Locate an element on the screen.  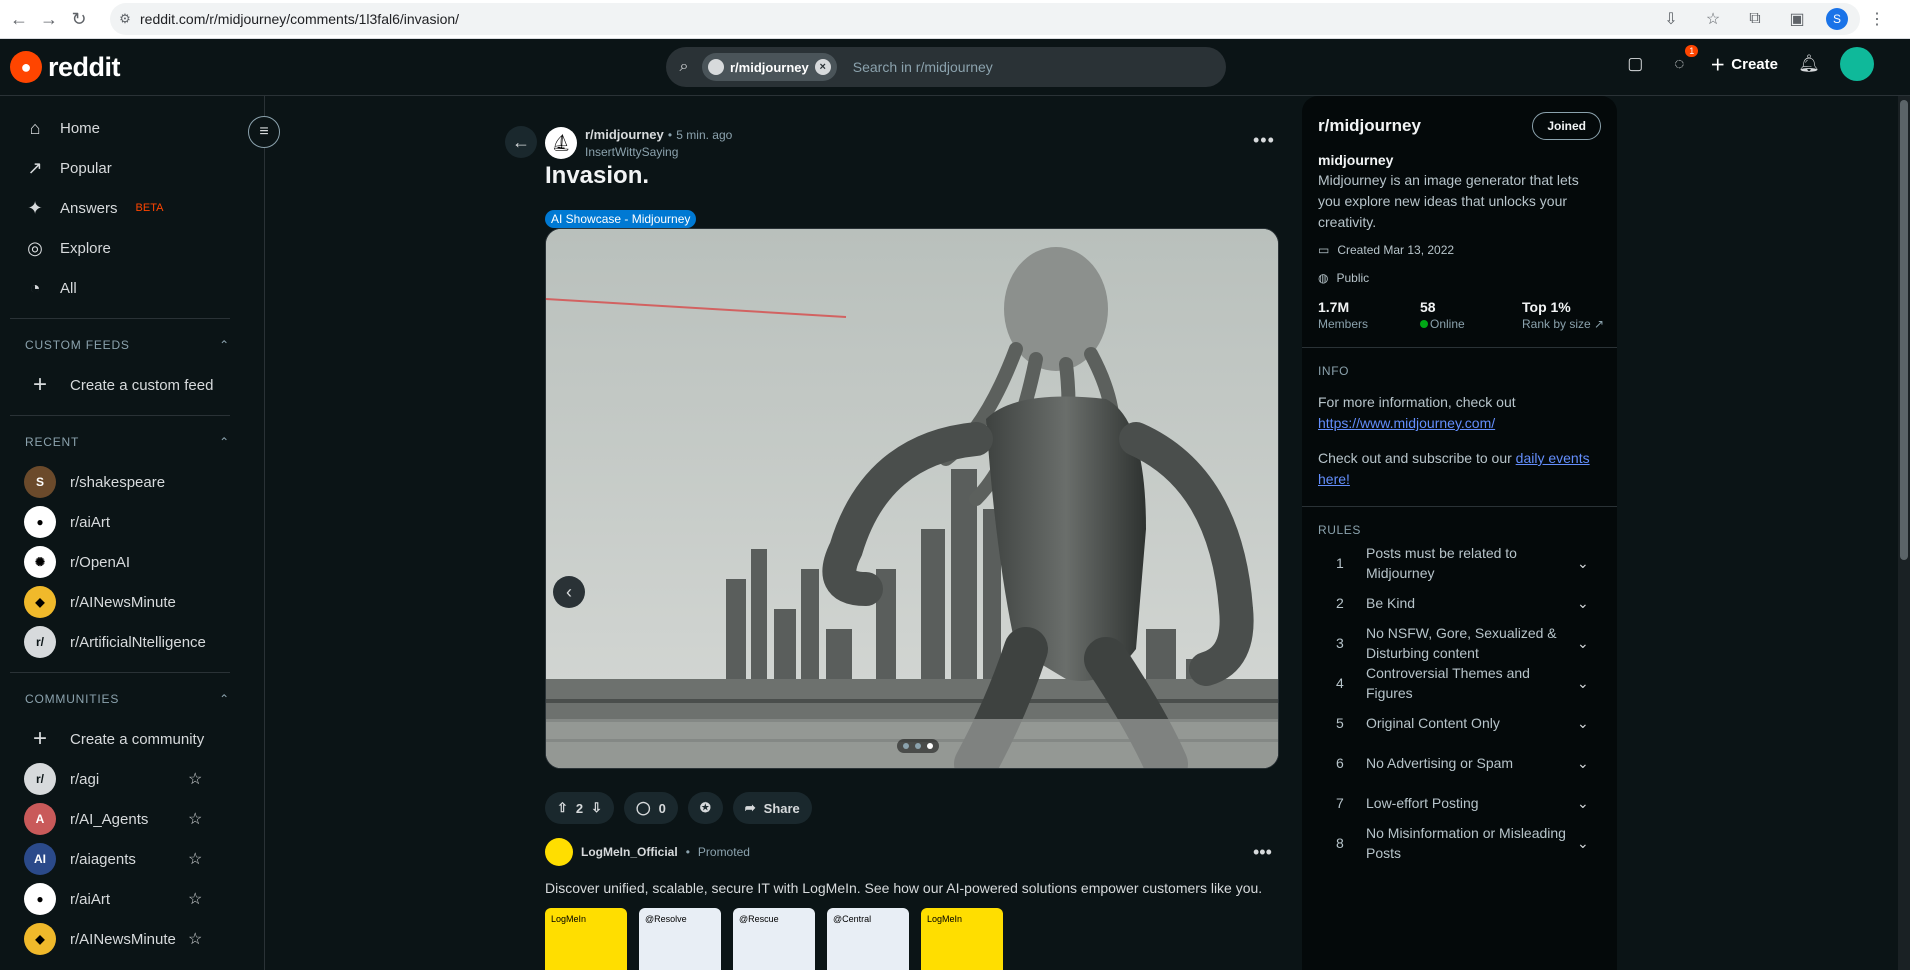
nav-all-label: All is located at coordinates (68, 288).